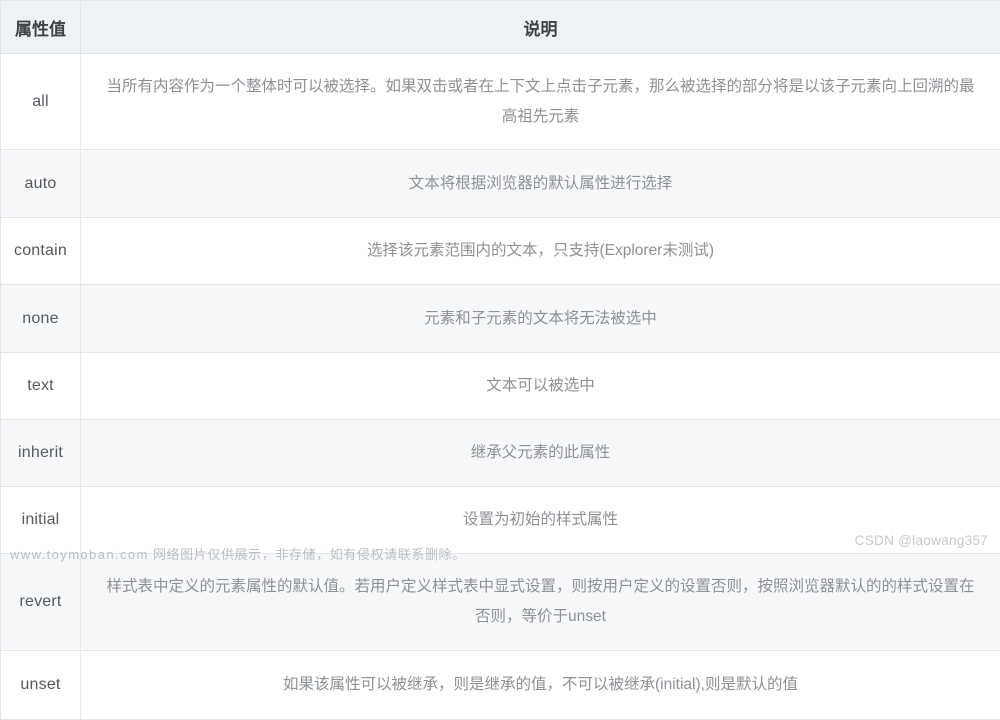  What do you see at coordinates (540, 386) in the screenshot?
I see `cell-description: 文本可以被选中` at bounding box center [540, 386].